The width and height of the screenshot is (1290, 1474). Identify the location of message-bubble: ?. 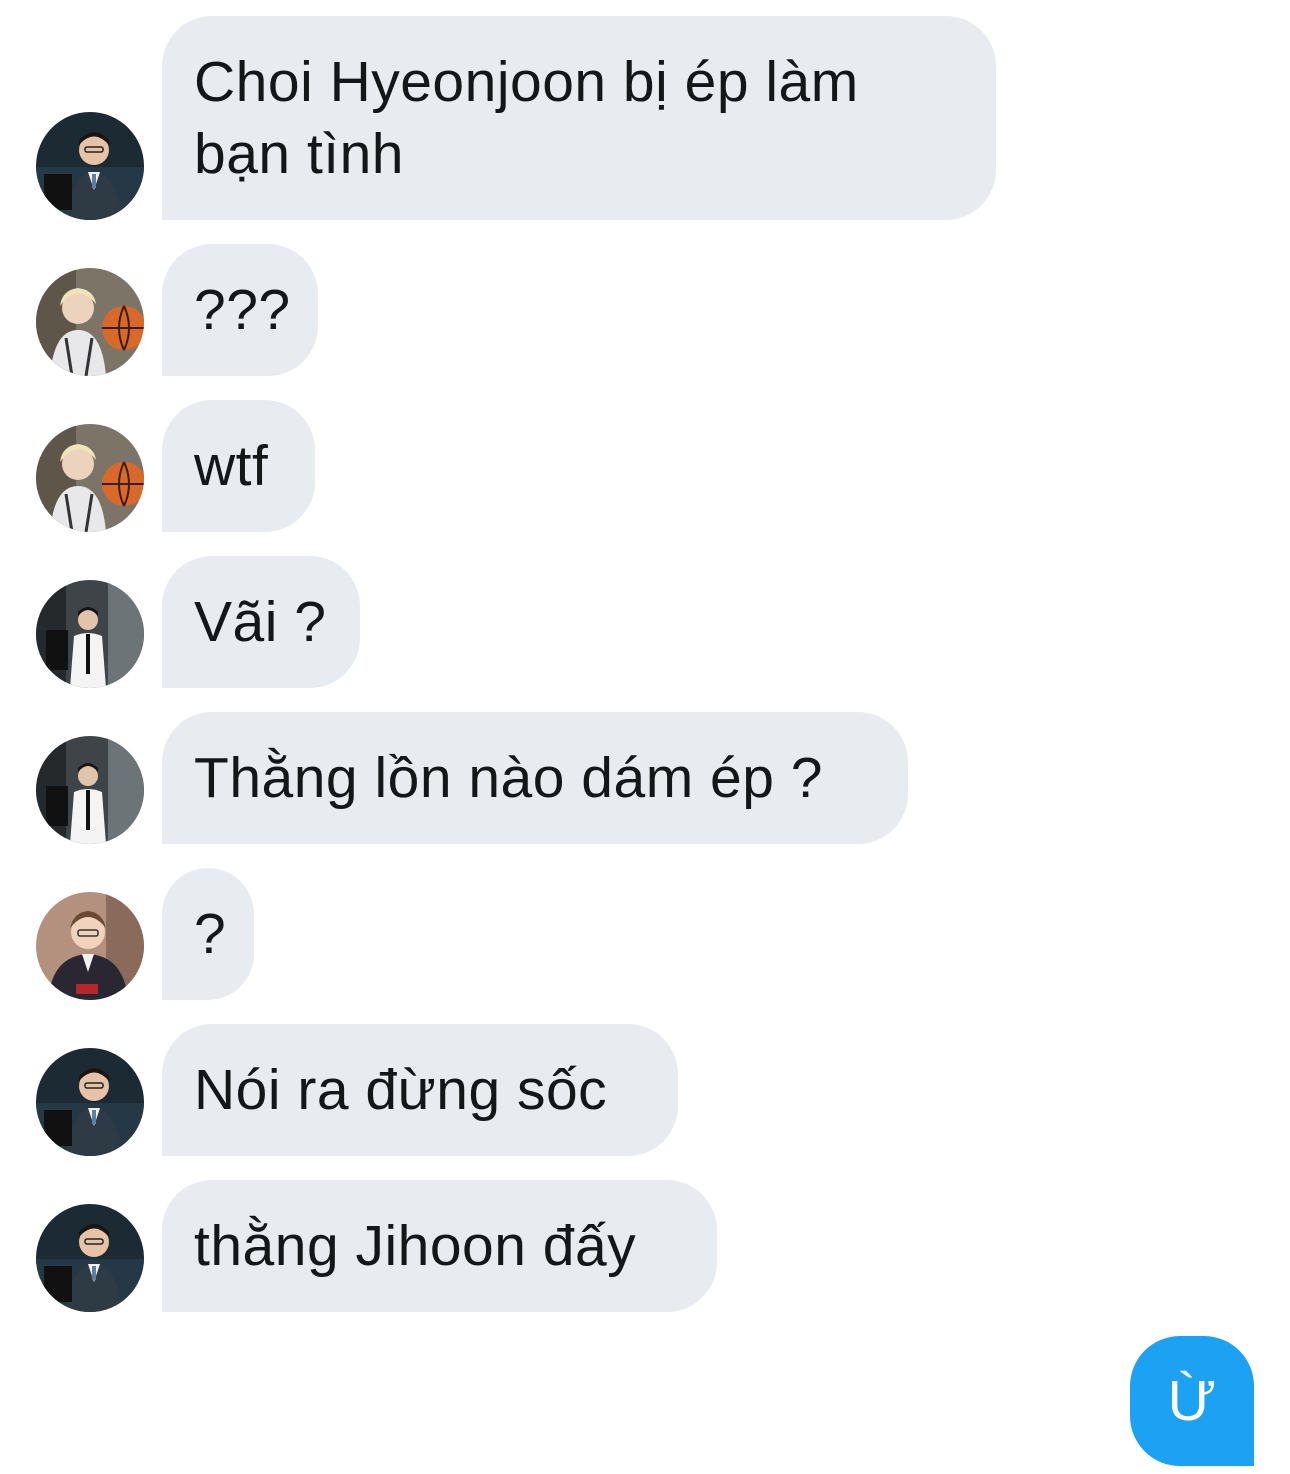
(208, 934).